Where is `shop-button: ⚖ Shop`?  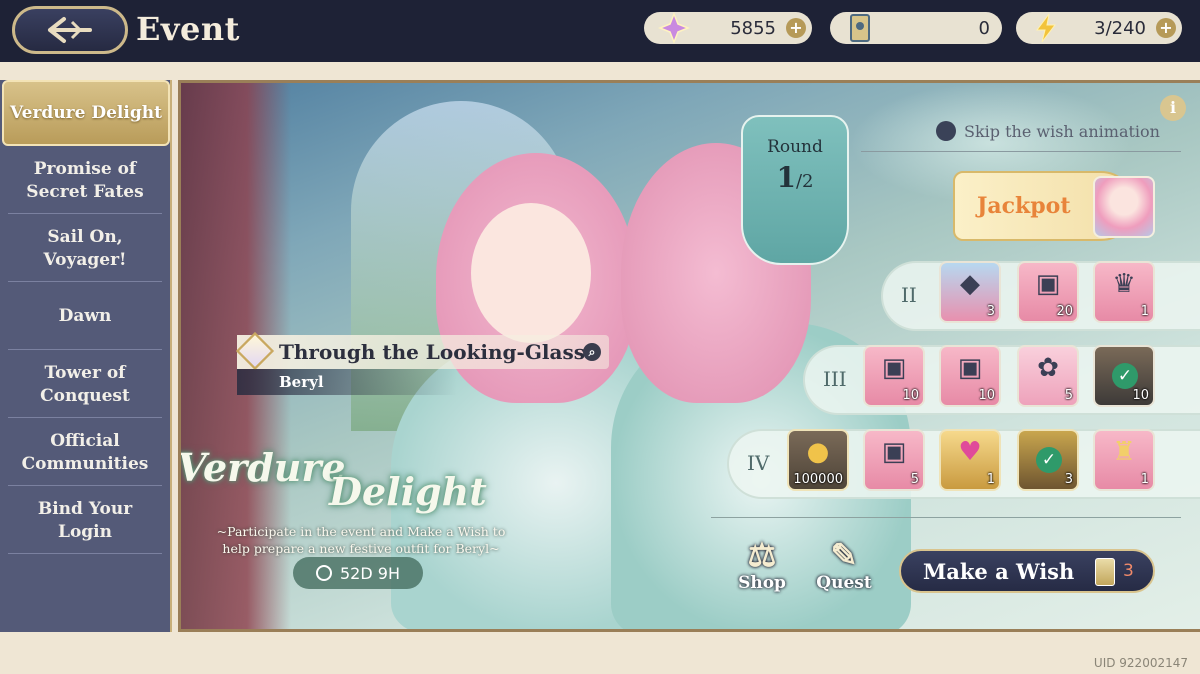
shop-button: ⚖ Shop is located at coordinates (762, 570).